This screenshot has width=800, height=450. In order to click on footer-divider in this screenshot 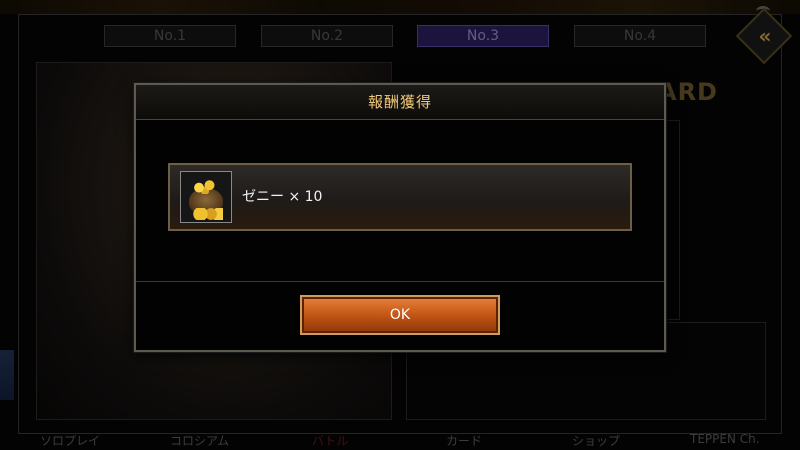, I will do `click(400, 281)`.